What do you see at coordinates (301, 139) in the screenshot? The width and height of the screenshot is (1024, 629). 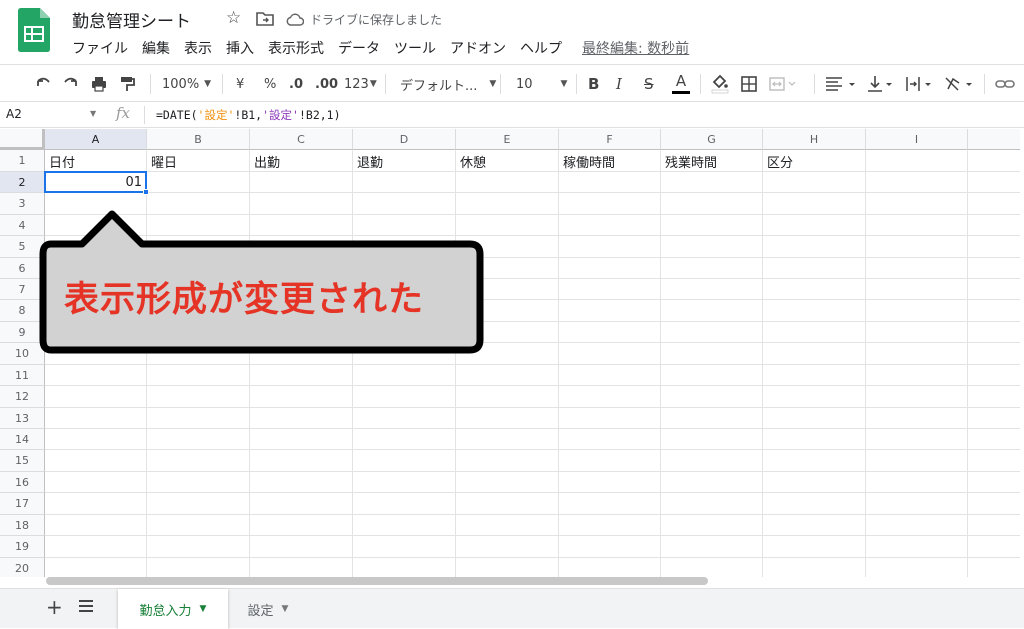 I see `column-header-c: C` at bounding box center [301, 139].